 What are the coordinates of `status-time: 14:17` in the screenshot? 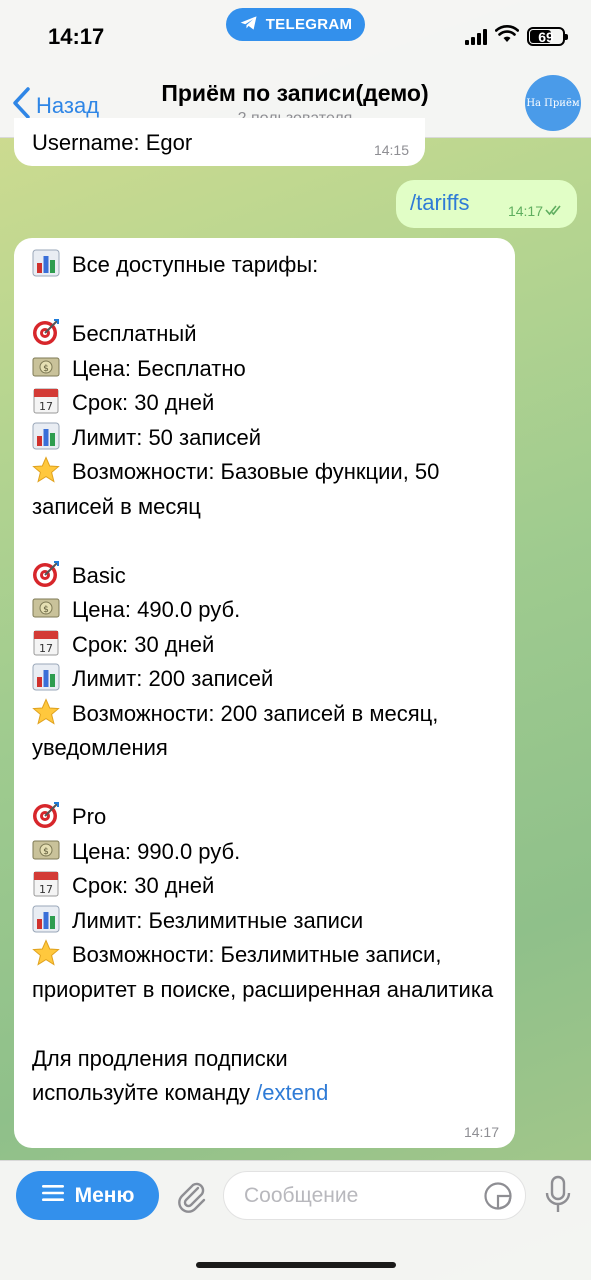 It's located at (76, 36).